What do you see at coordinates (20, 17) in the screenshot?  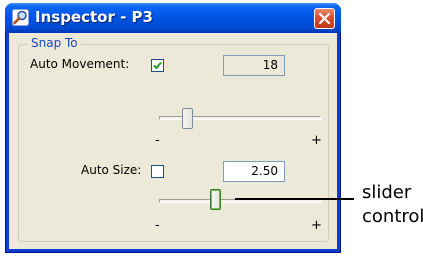 I see `magnifier-icon` at bounding box center [20, 17].